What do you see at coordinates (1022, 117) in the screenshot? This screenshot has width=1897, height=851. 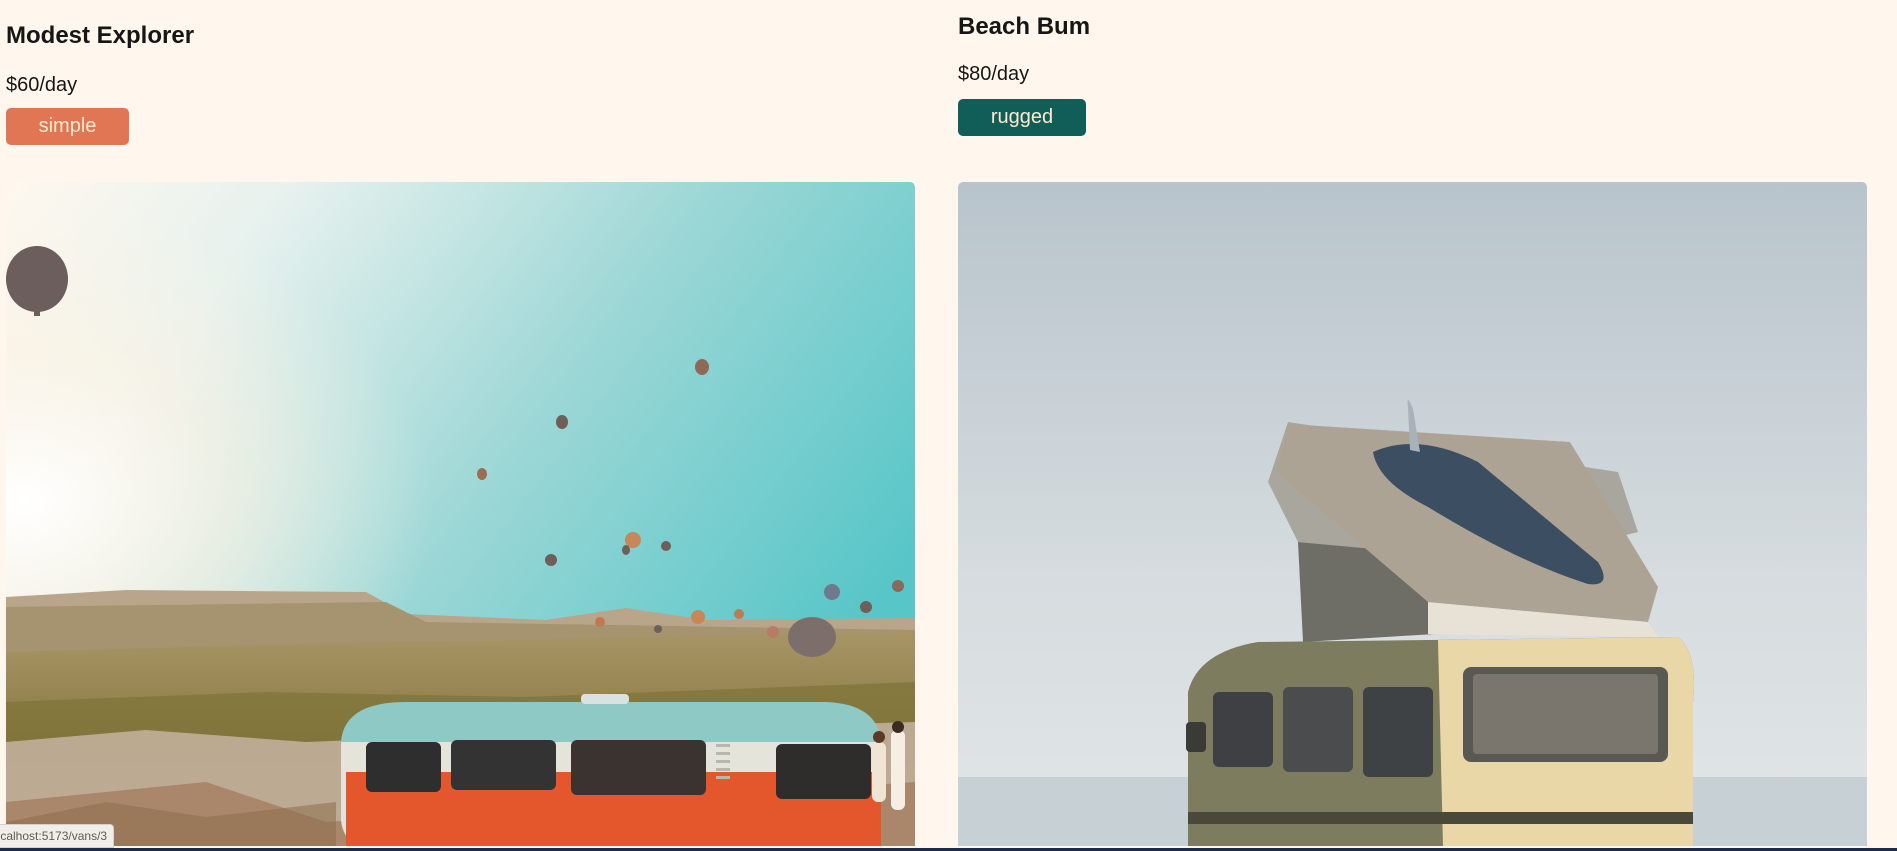 I see `van-type-badge-rugged: rugged` at bounding box center [1022, 117].